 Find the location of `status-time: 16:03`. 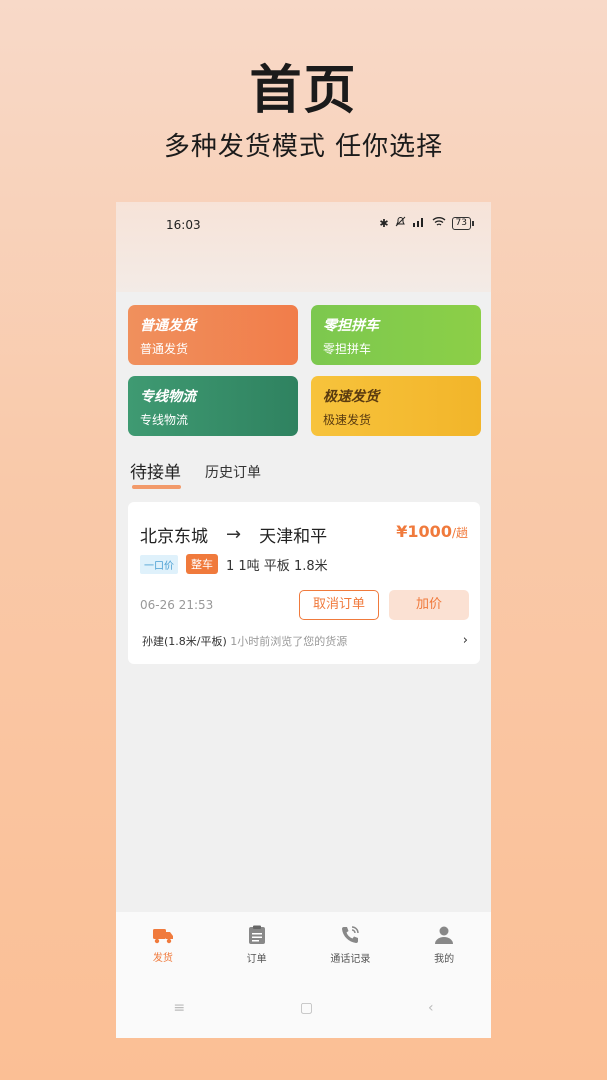

status-time: 16:03 is located at coordinates (183, 225).